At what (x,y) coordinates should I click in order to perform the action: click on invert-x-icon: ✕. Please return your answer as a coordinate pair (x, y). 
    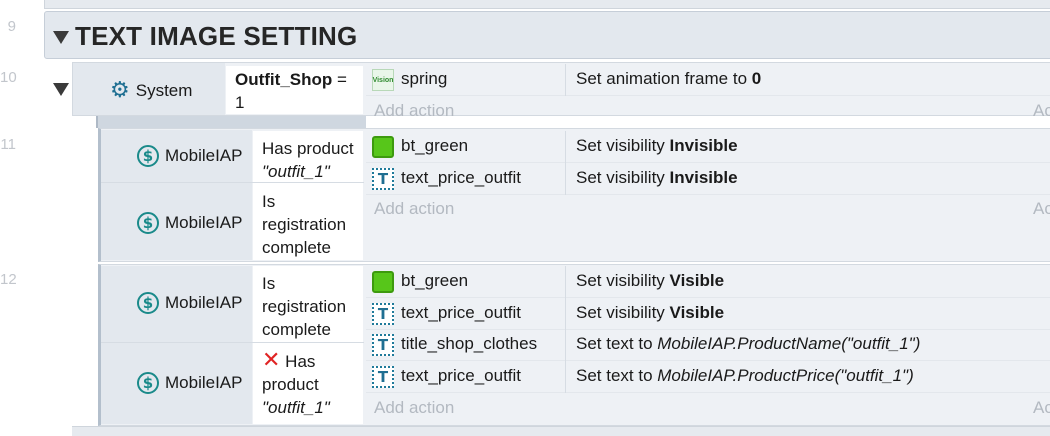
    Looking at the image, I should click on (271, 360).